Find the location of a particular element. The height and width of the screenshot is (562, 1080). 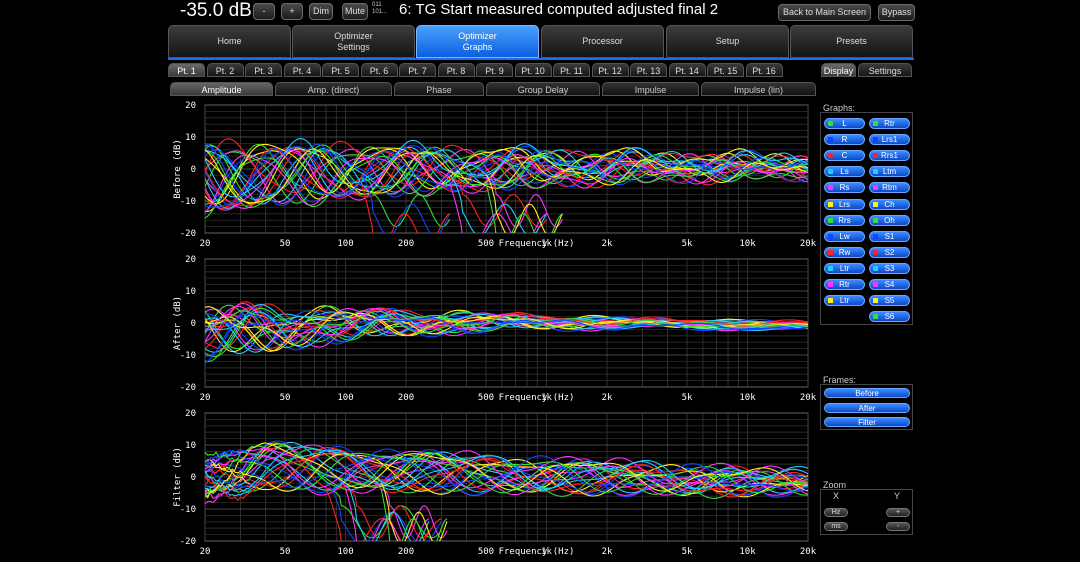

channel-button-rrs: Rrs is located at coordinates (844, 220).